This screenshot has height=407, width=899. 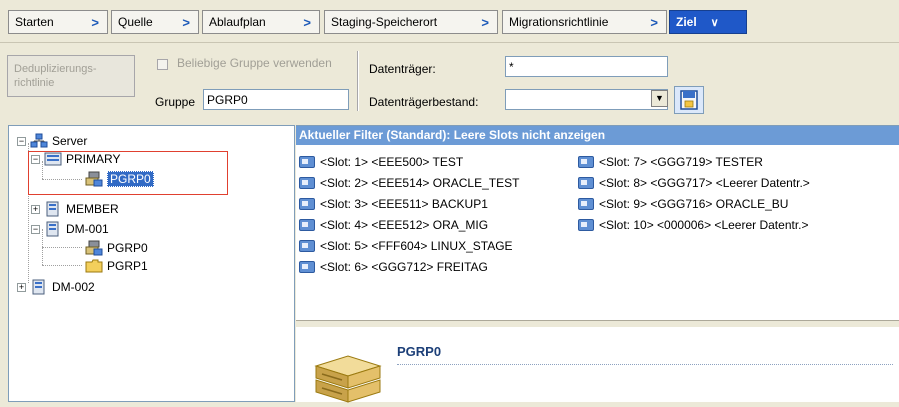 I want to click on slot-item: <Slot: 10> <000006> <Leerer Datentr.>, so click(x=693, y=225).